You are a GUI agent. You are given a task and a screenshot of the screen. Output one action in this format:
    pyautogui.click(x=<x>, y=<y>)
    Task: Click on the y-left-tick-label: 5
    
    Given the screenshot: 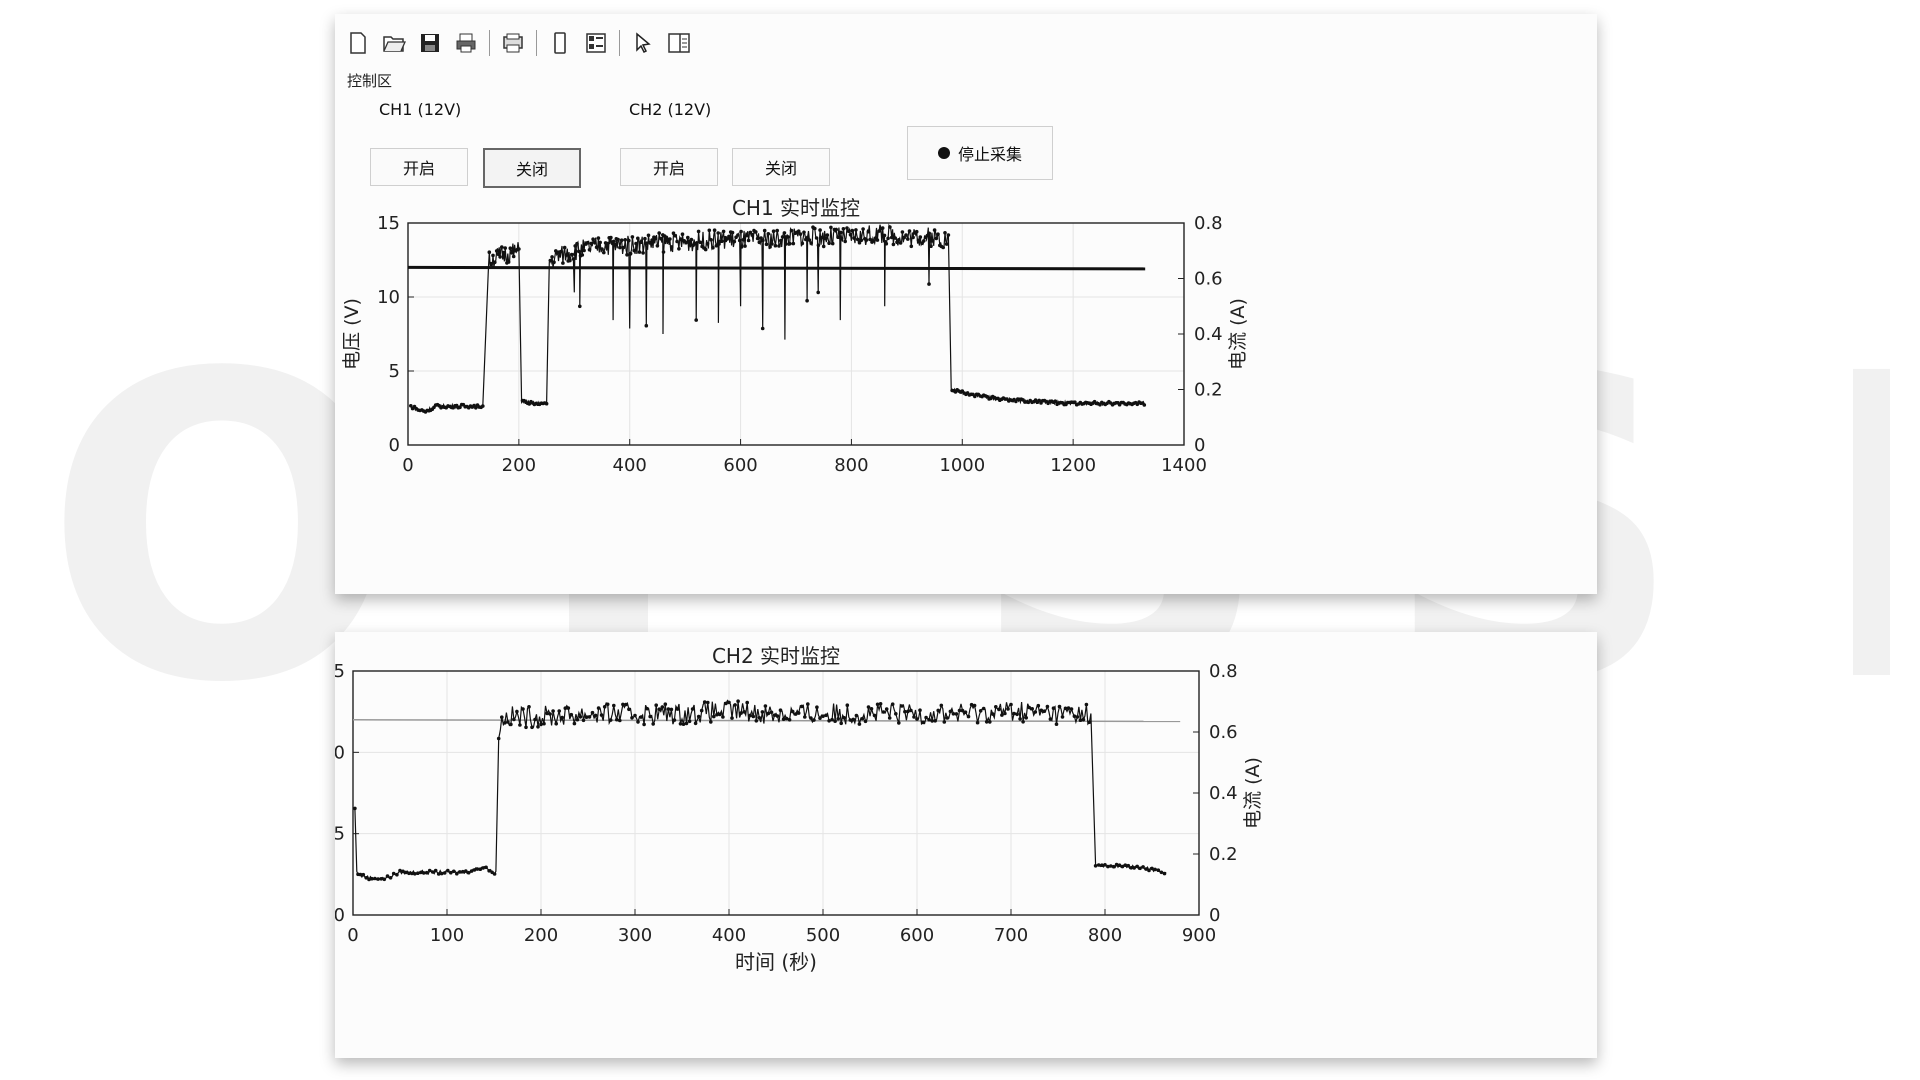 What is the action you would take?
    pyautogui.click(x=340, y=834)
    